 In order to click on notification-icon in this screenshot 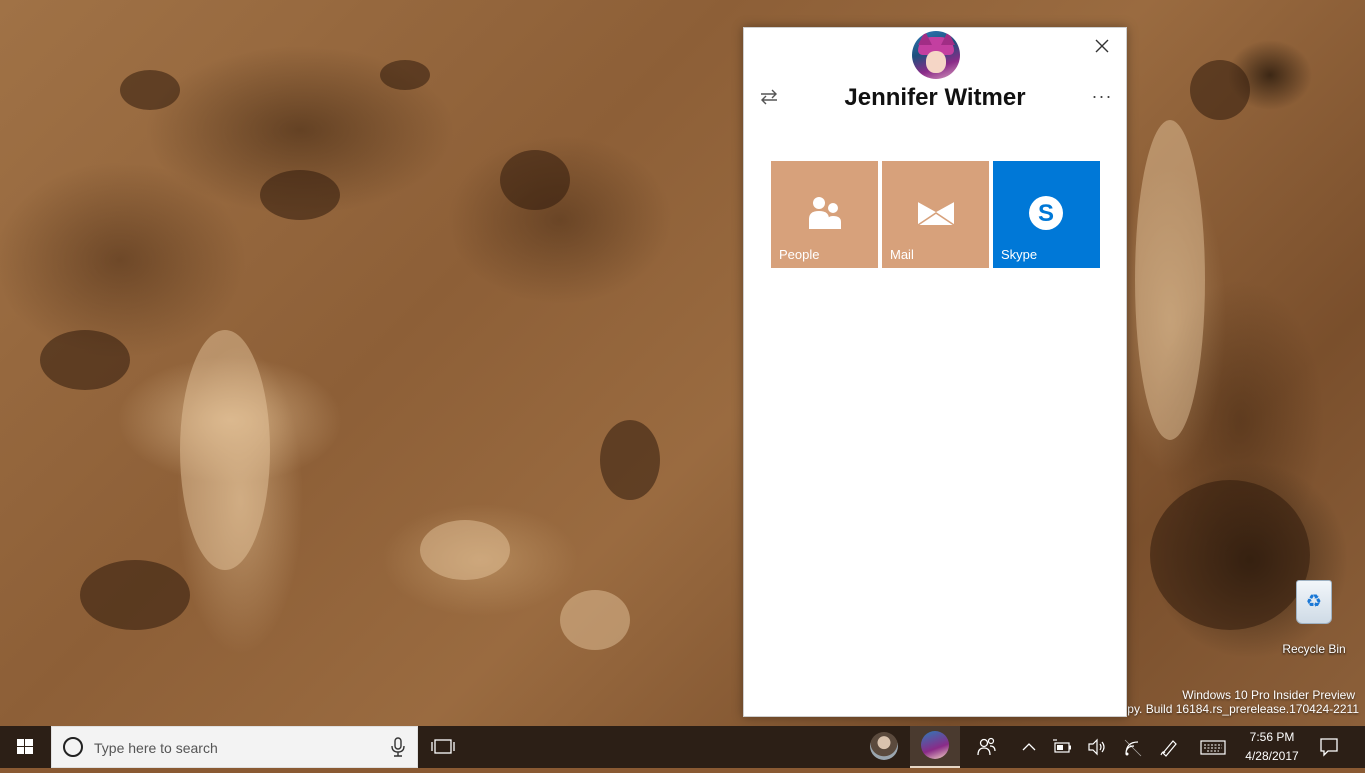, I will do `click(1329, 747)`.